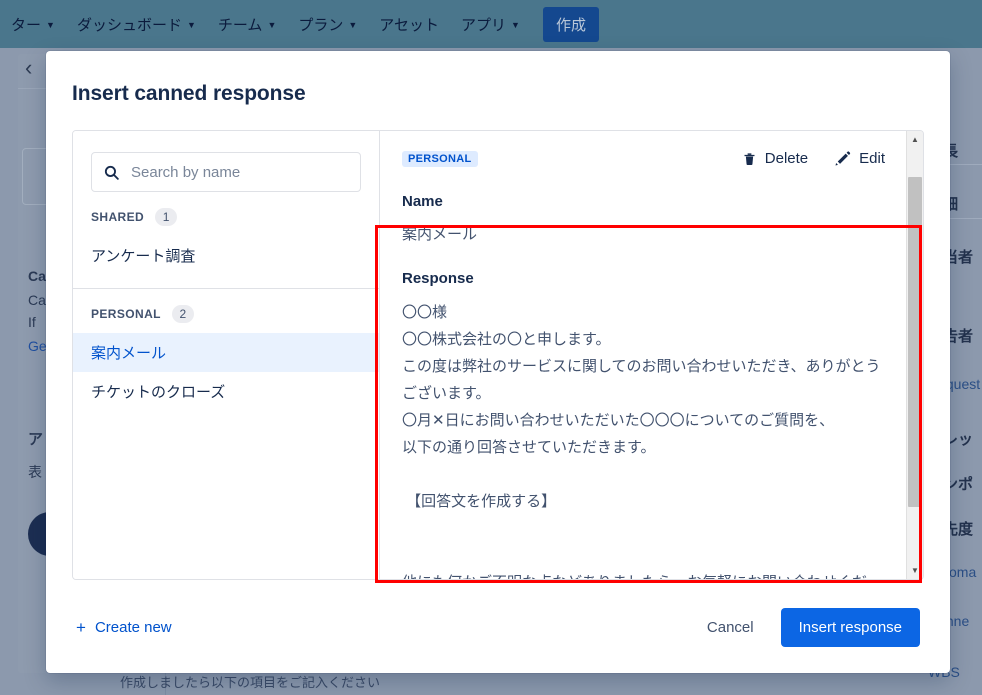  I want to click on nav-item-0: ター ▼, so click(33, 24).